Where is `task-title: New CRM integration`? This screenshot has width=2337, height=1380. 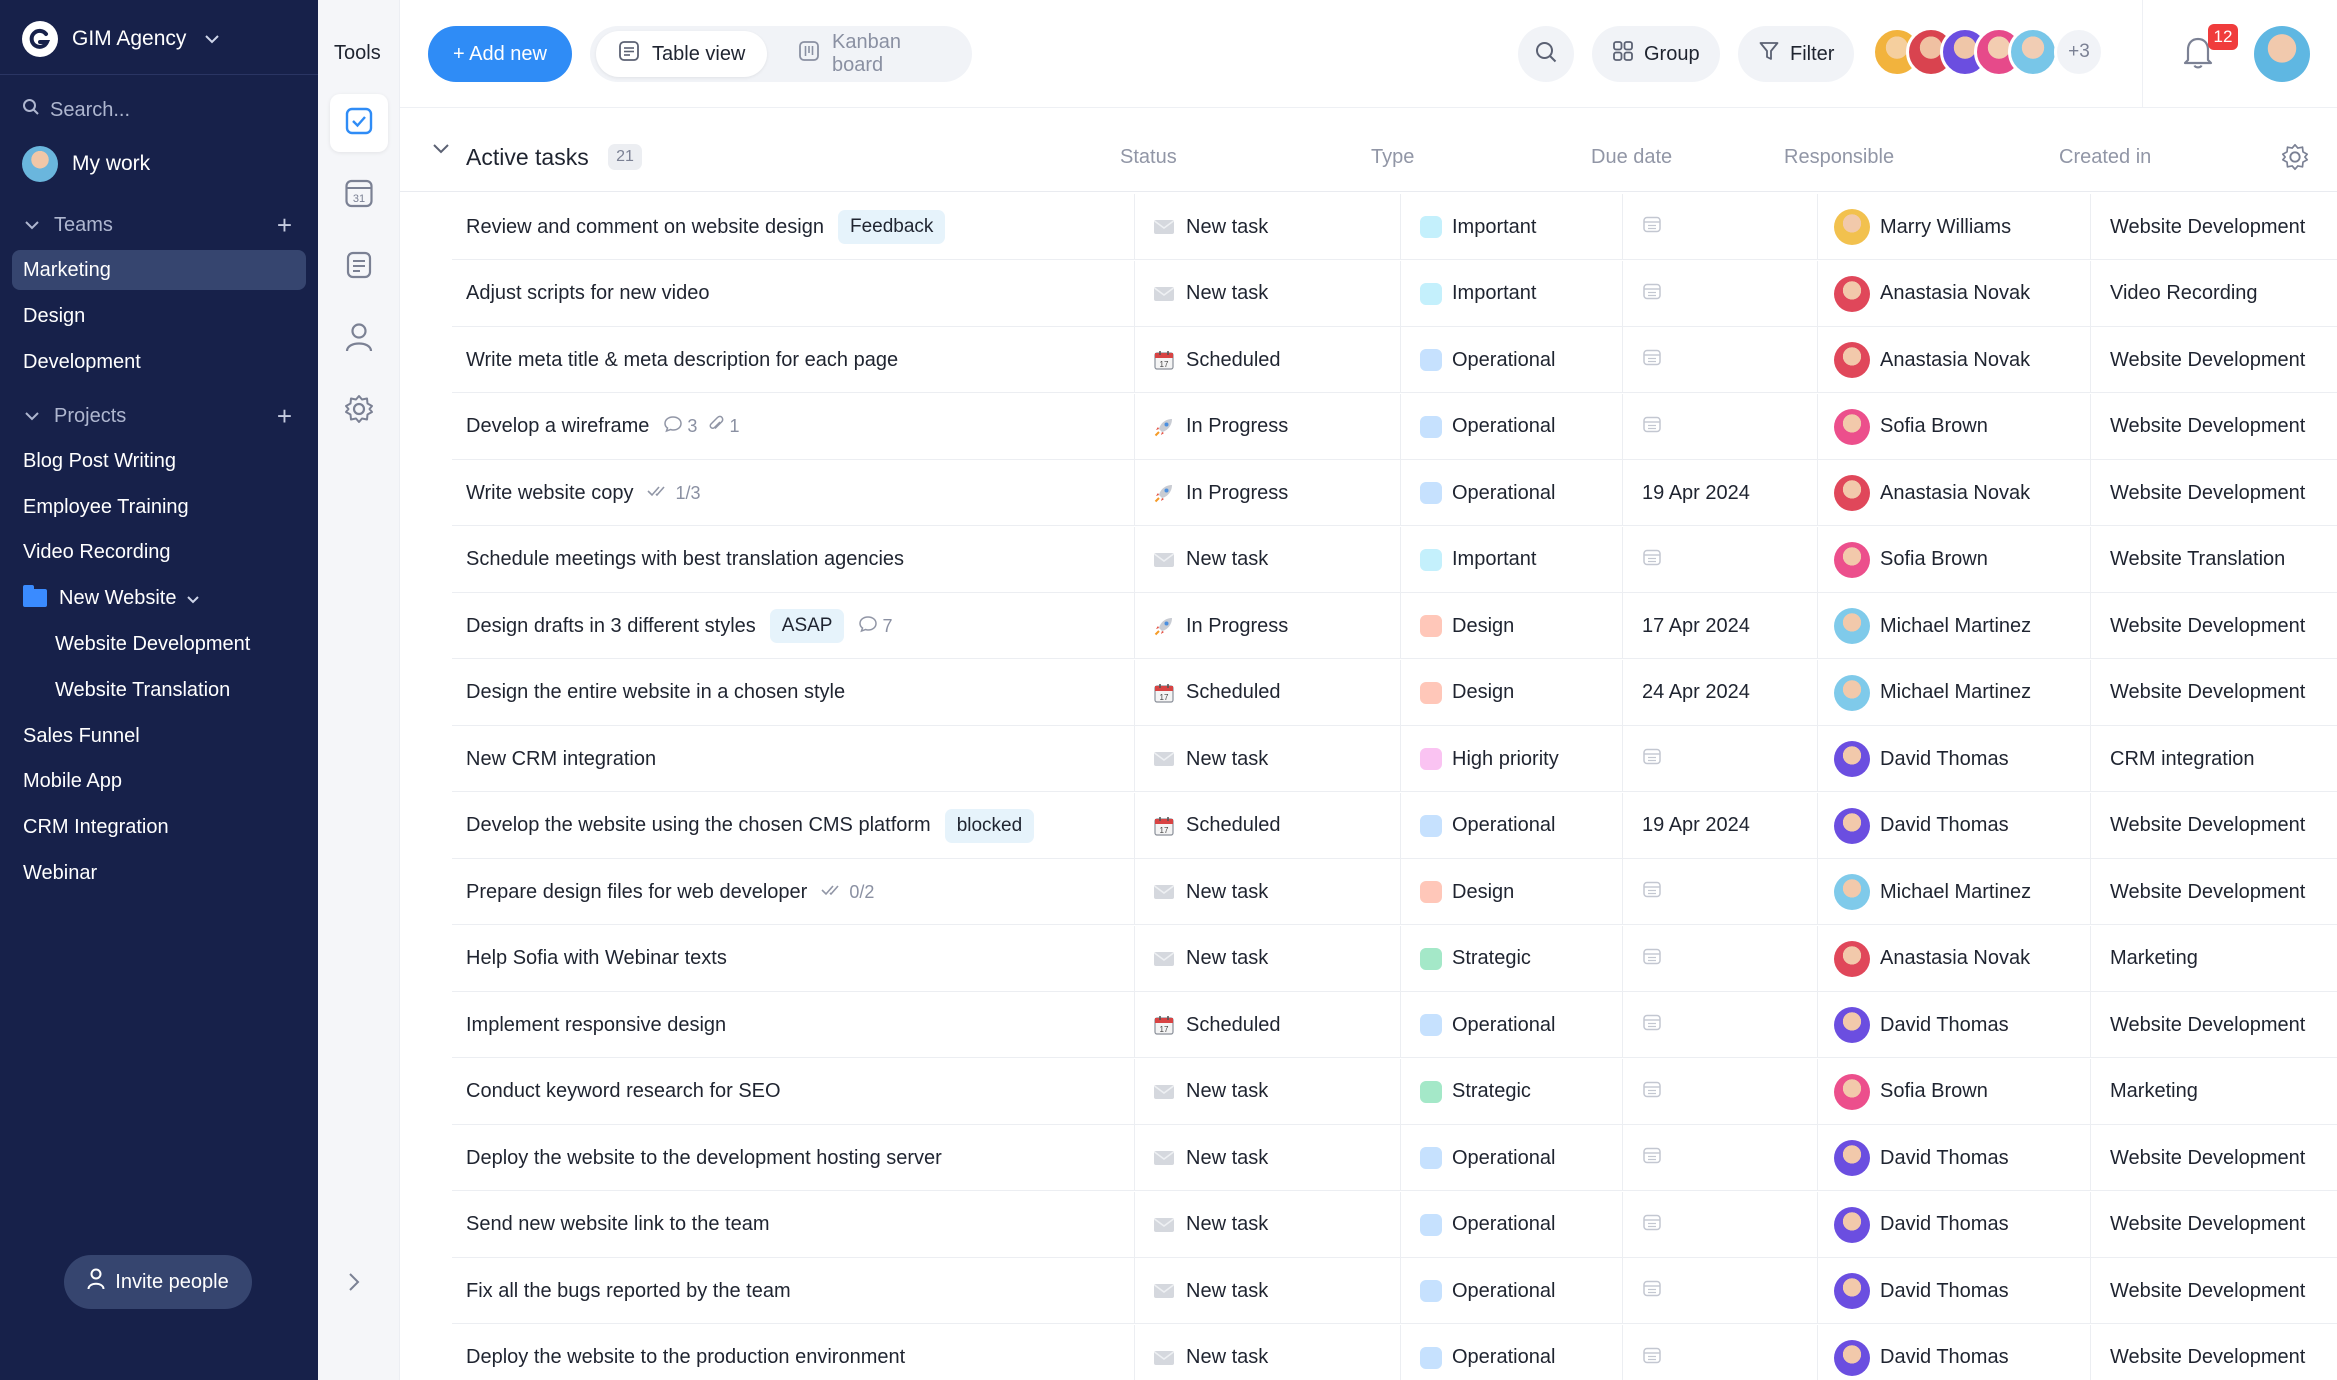 task-title: New CRM integration is located at coordinates (561, 759).